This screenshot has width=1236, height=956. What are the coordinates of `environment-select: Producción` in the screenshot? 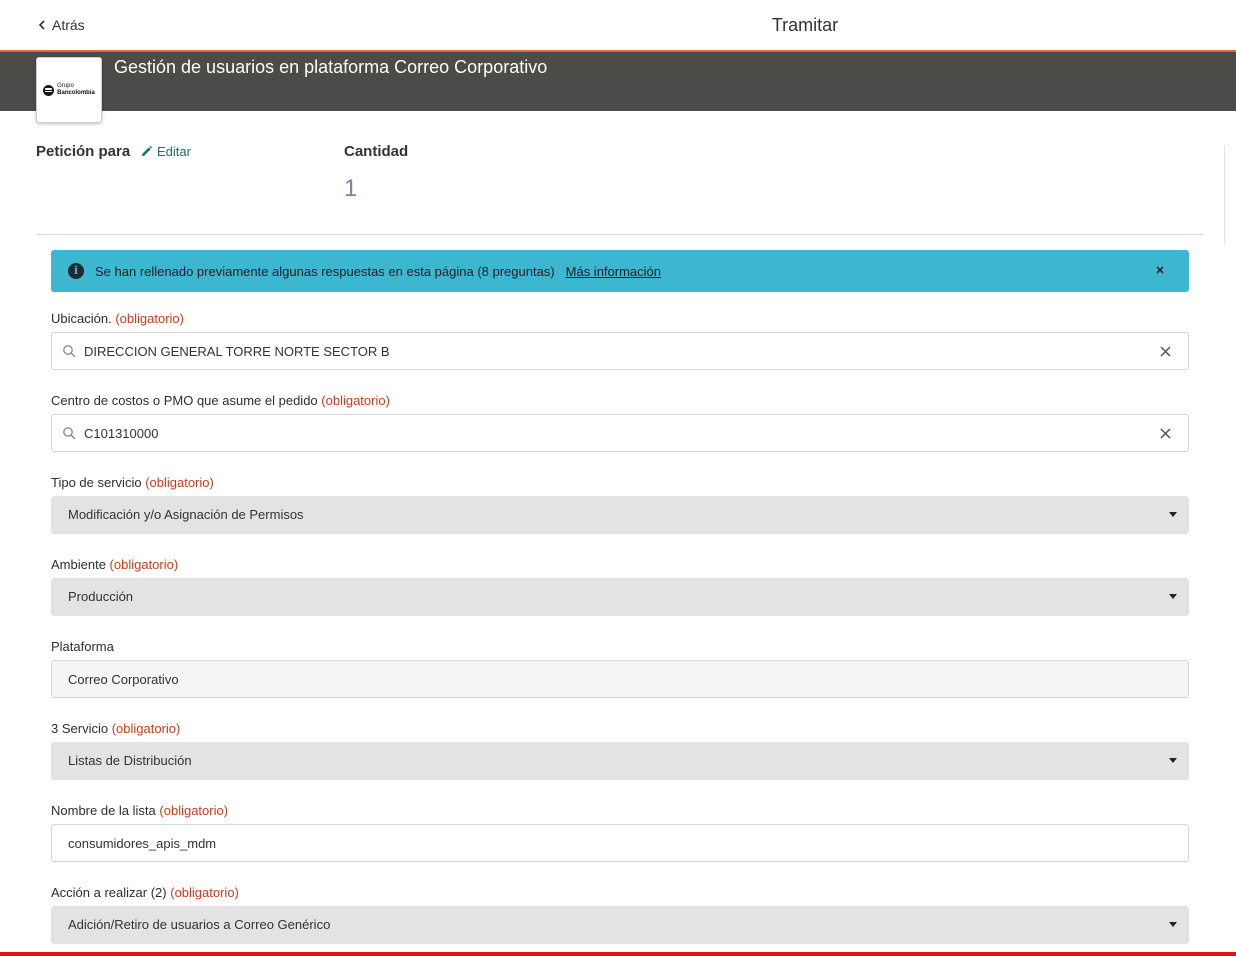 It's located at (620, 597).